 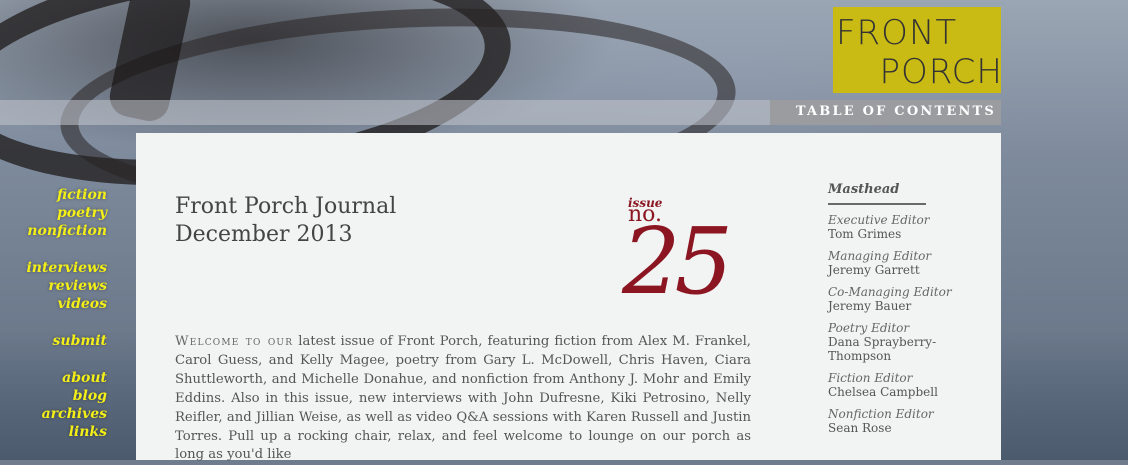 What do you see at coordinates (53, 396) in the screenshot?
I see `nav-blog: blog` at bounding box center [53, 396].